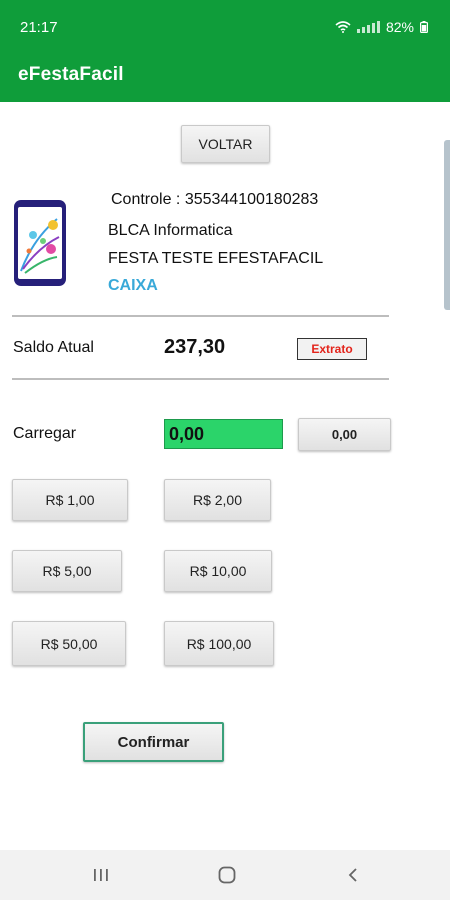  What do you see at coordinates (225, 79) in the screenshot?
I see `app-bar: eFestaFacil` at bounding box center [225, 79].